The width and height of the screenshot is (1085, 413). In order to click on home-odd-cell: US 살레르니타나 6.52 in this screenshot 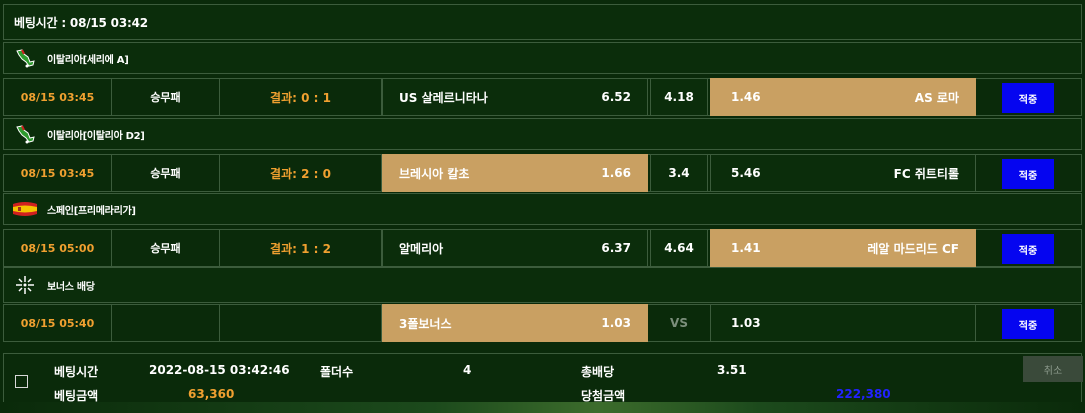, I will do `click(515, 97)`.